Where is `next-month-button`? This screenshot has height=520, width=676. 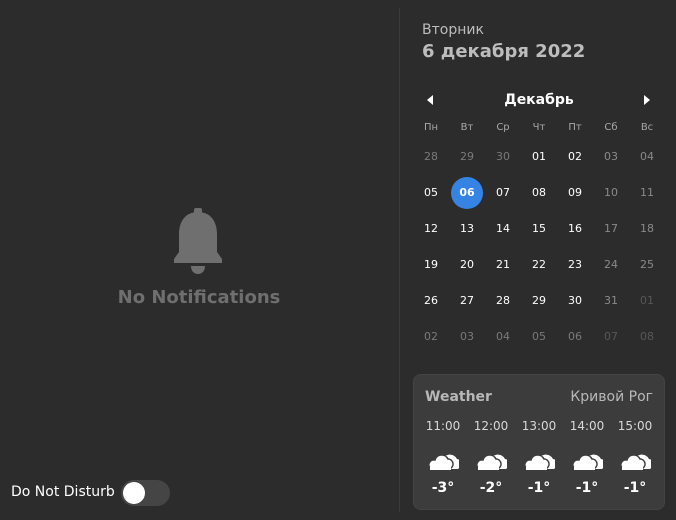 next-month-button is located at coordinates (647, 100).